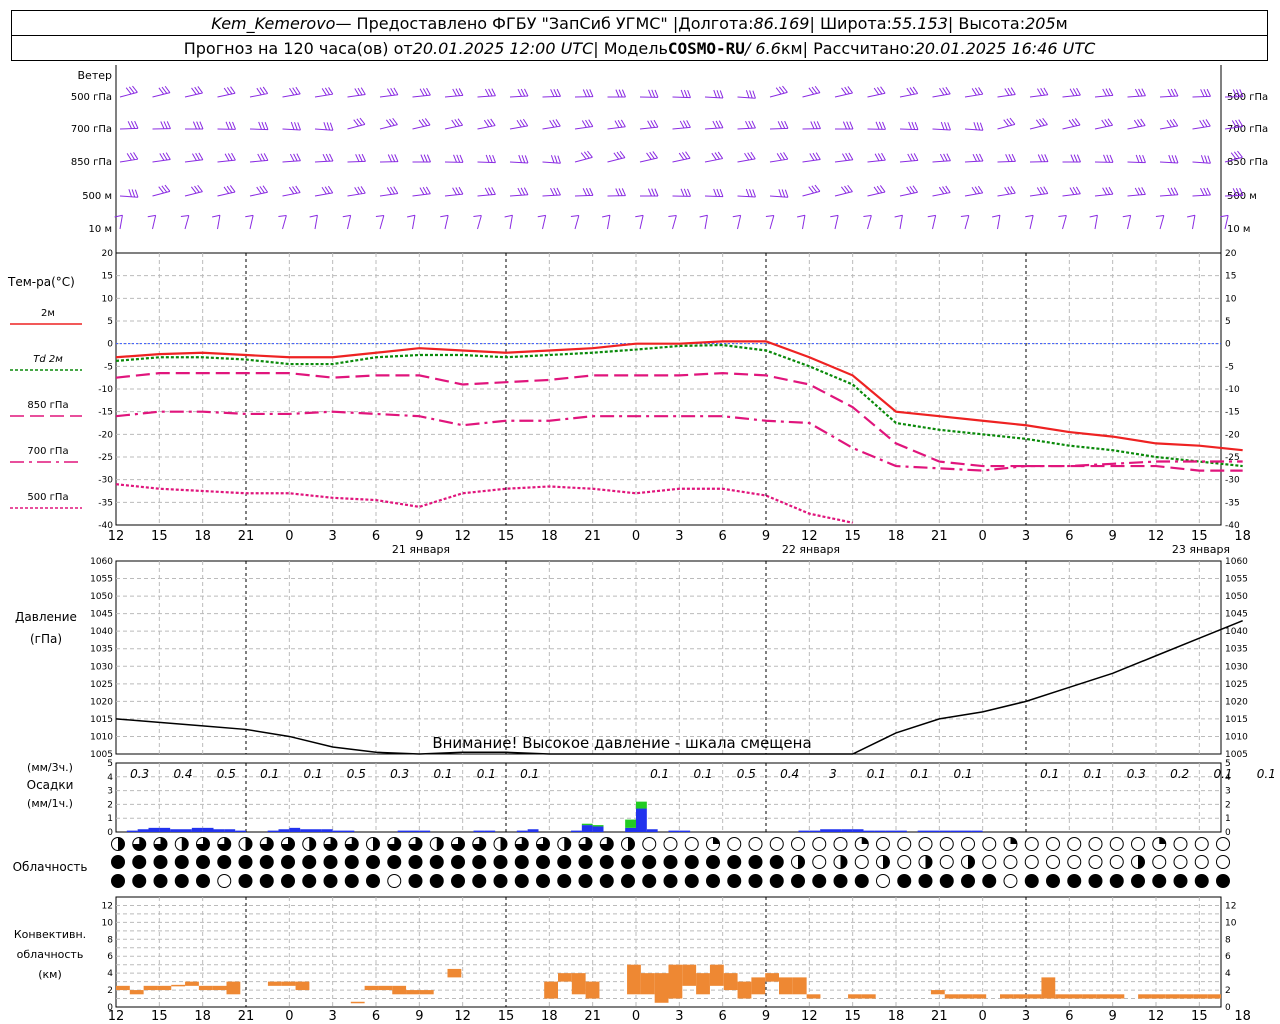 This screenshot has width=1280, height=1024. What do you see at coordinates (1236, 597) in the screenshot?
I see `y-tick-right: 1050` at bounding box center [1236, 597].